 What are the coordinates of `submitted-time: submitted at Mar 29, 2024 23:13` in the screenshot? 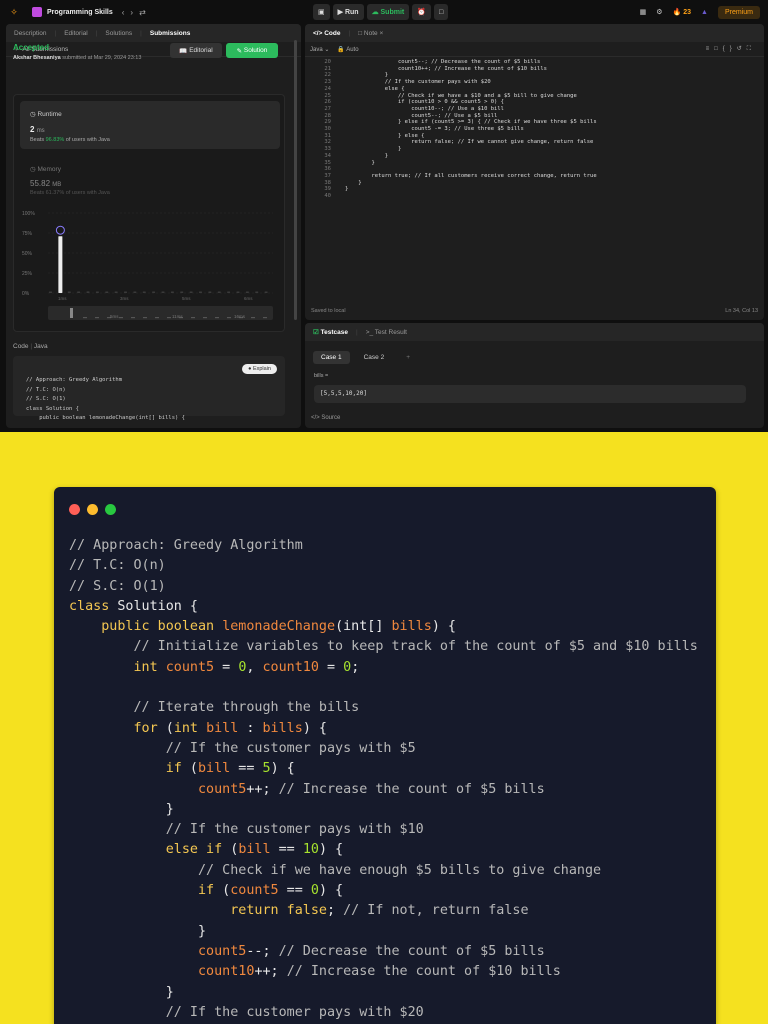 It's located at (102, 58).